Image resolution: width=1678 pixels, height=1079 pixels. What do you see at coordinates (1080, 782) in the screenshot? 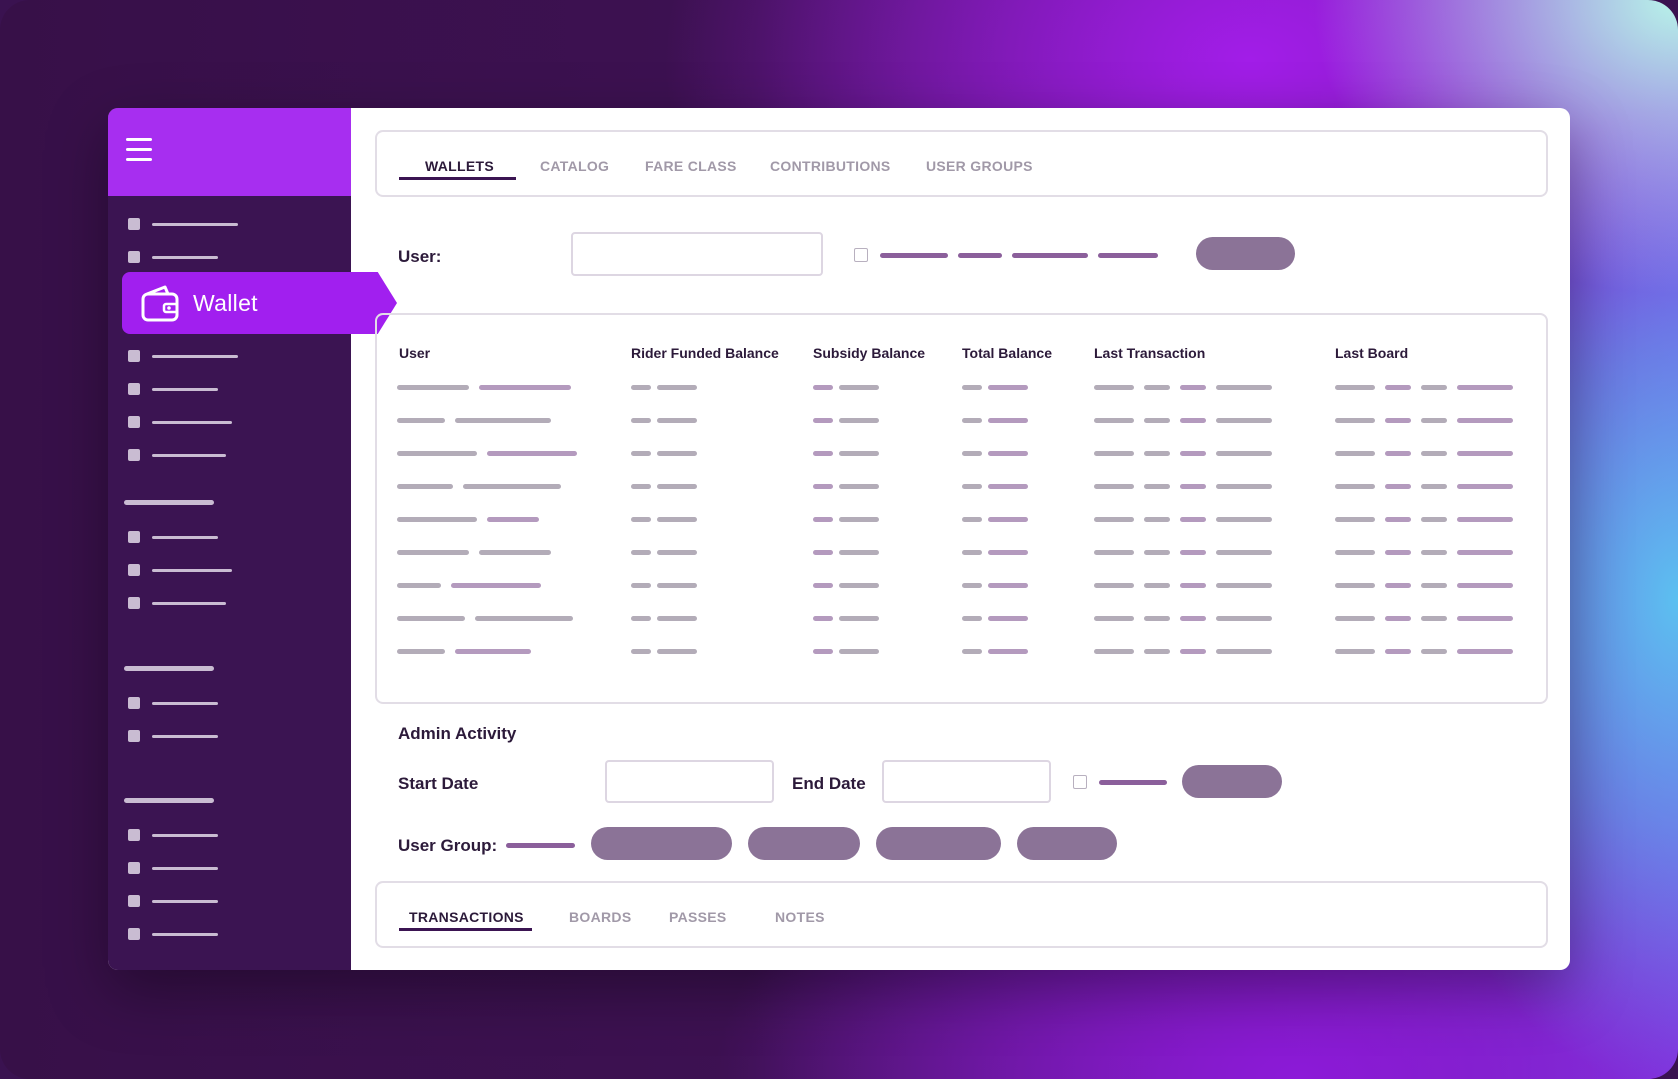
I see `admin-checkbox` at bounding box center [1080, 782].